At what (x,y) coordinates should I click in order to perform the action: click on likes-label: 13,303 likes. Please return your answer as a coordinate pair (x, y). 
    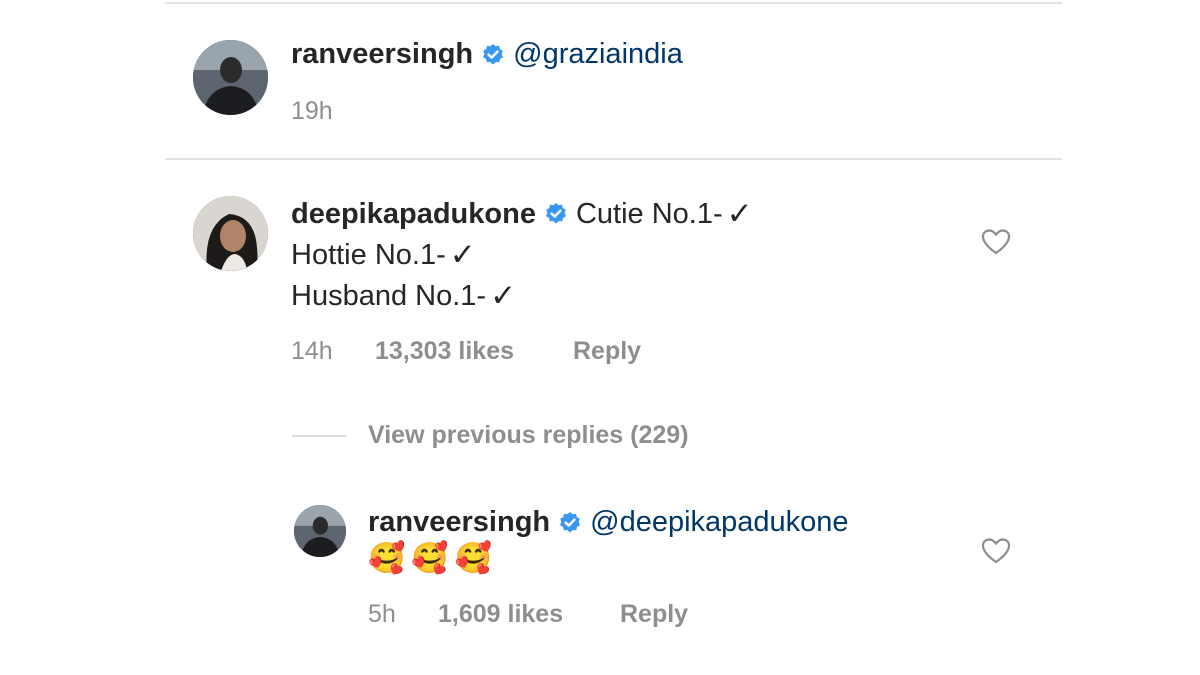
    Looking at the image, I should click on (444, 351).